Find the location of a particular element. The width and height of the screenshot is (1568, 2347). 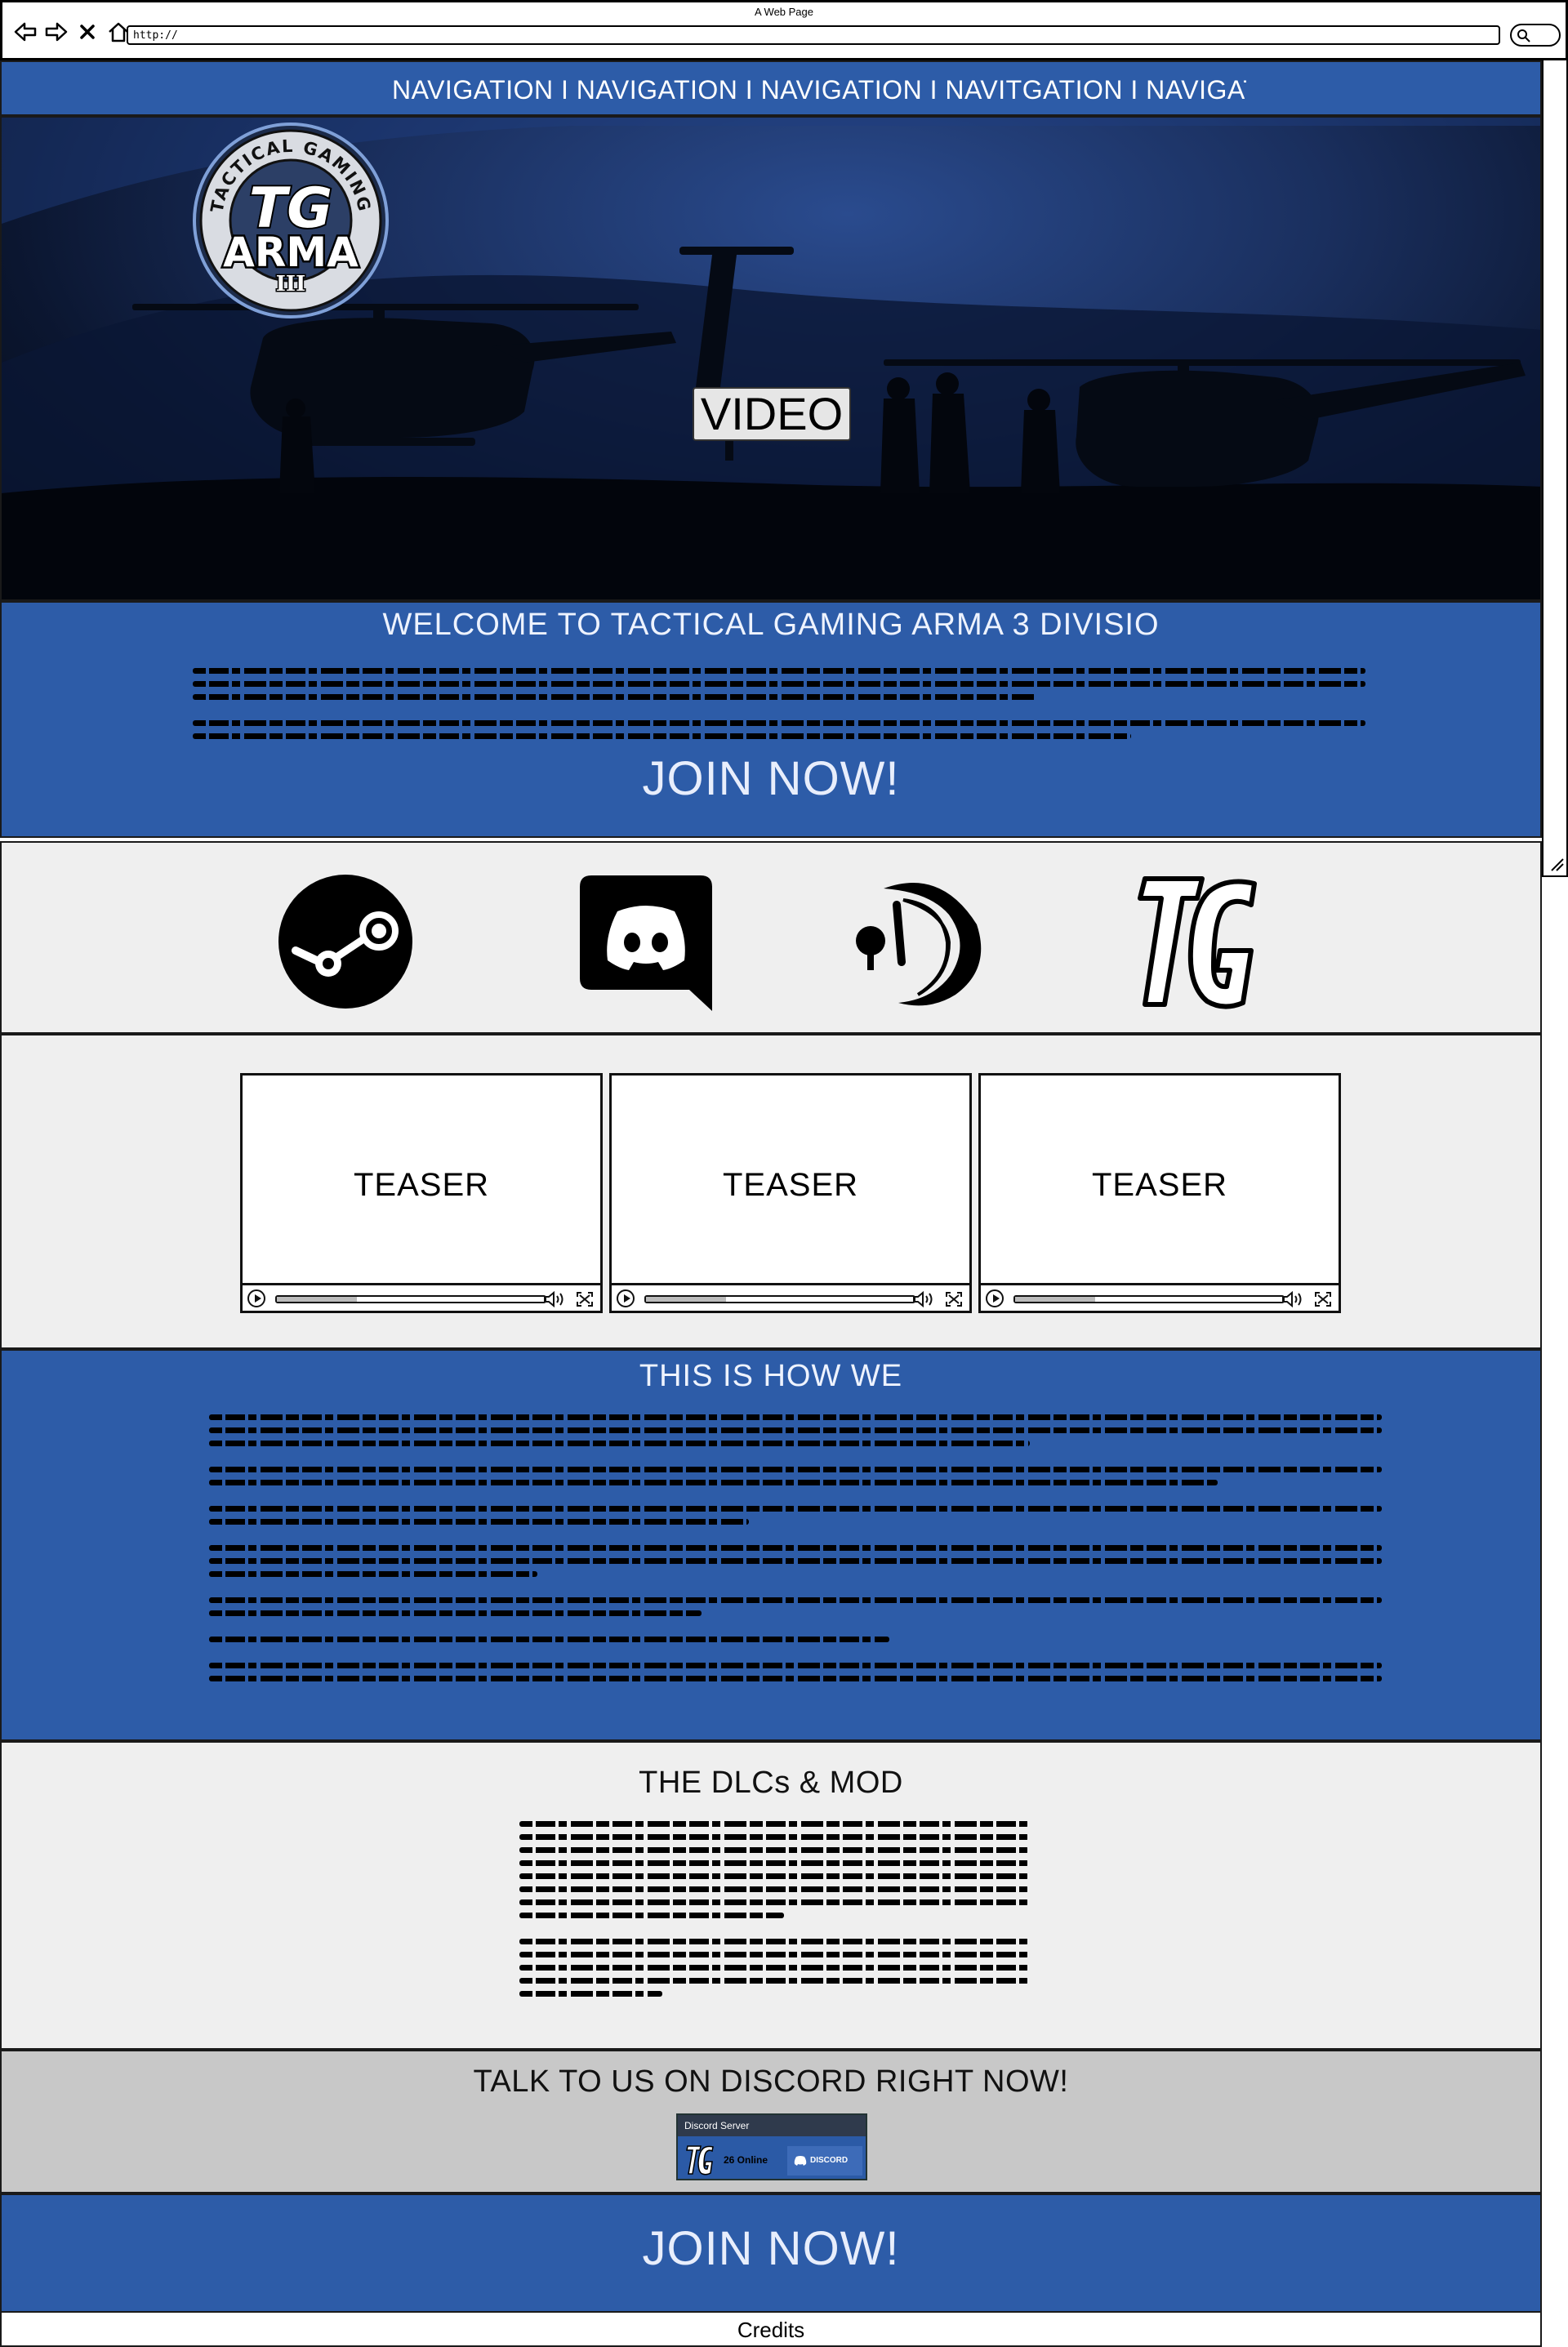

social-links-section is located at coordinates (771, 937).